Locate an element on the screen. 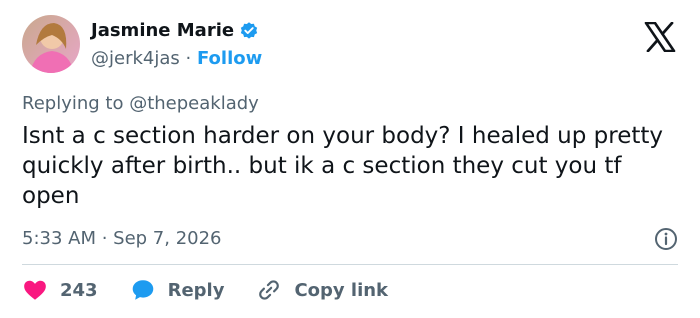 The width and height of the screenshot is (700, 318). divider is located at coordinates (350, 264).